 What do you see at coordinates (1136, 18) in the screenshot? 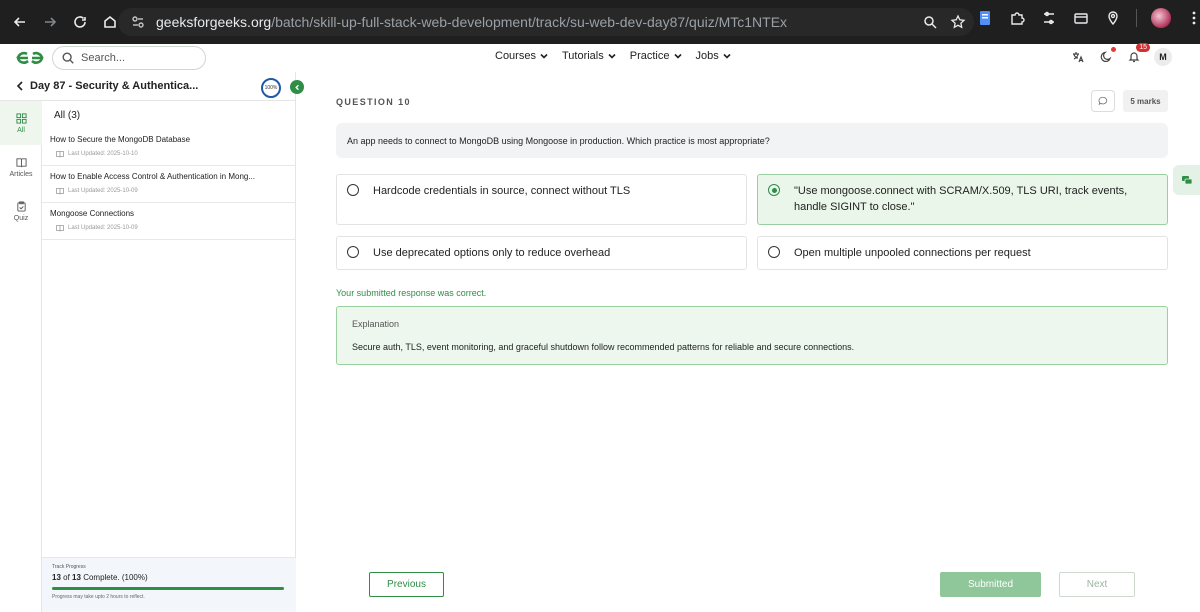
I see `divider-icon` at bounding box center [1136, 18].